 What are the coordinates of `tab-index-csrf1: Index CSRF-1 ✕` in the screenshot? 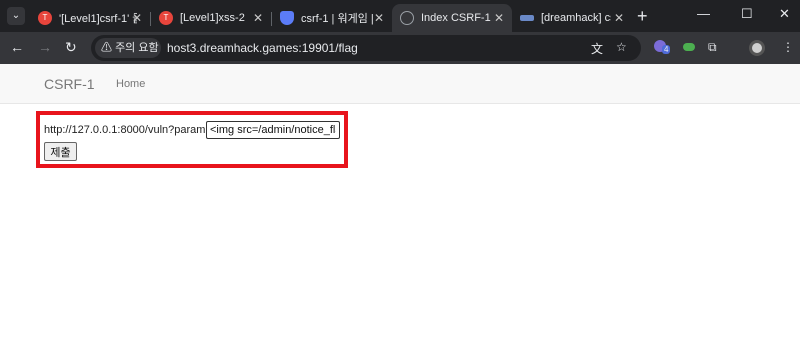 It's located at (452, 18).